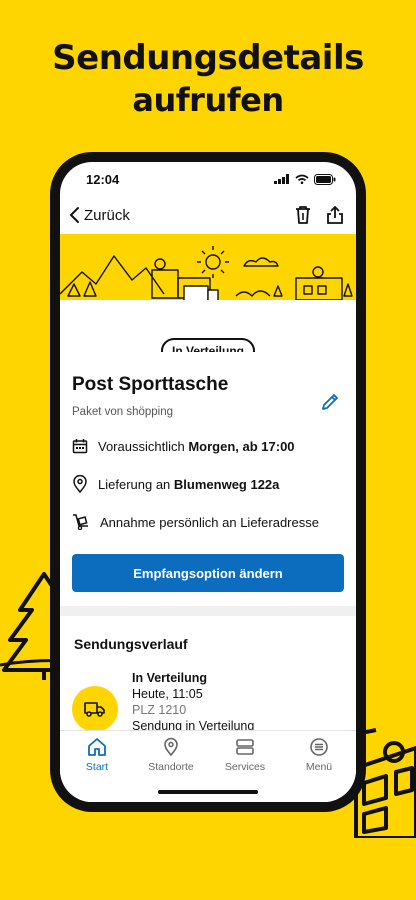 The image size is (416, 900). Describe the element at coordinates (167, 694) in the screenshot. I see `history-time: Heute, 11:05` at that location.